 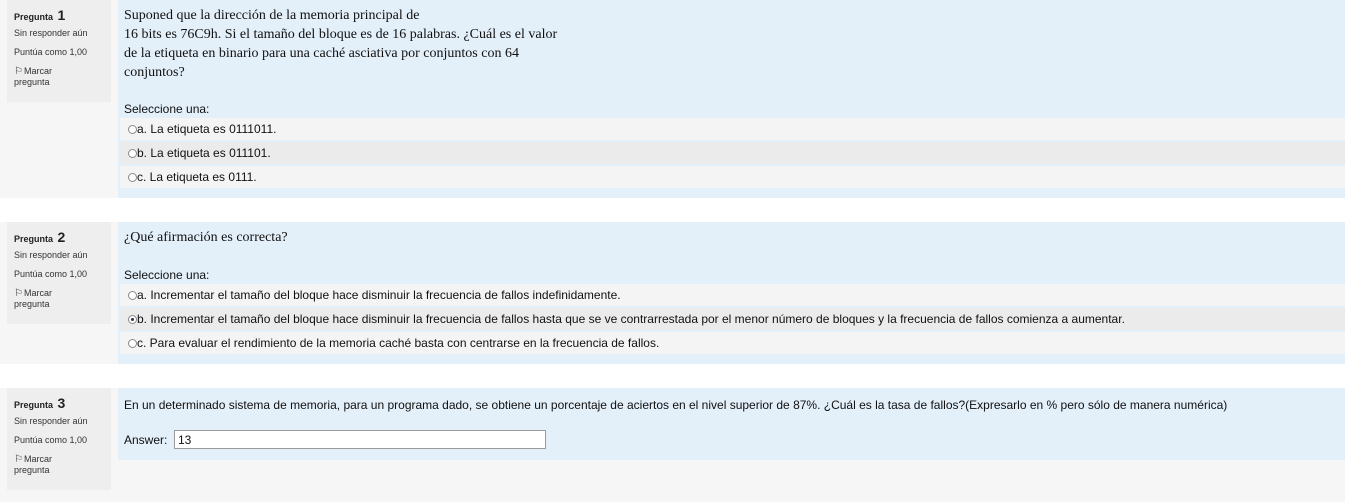 What do you see at coordinates (732, 177) in the screenshot?
I see `answer-option-c: c. La etiqueta es 0111.` at bounding box center [732, 177].